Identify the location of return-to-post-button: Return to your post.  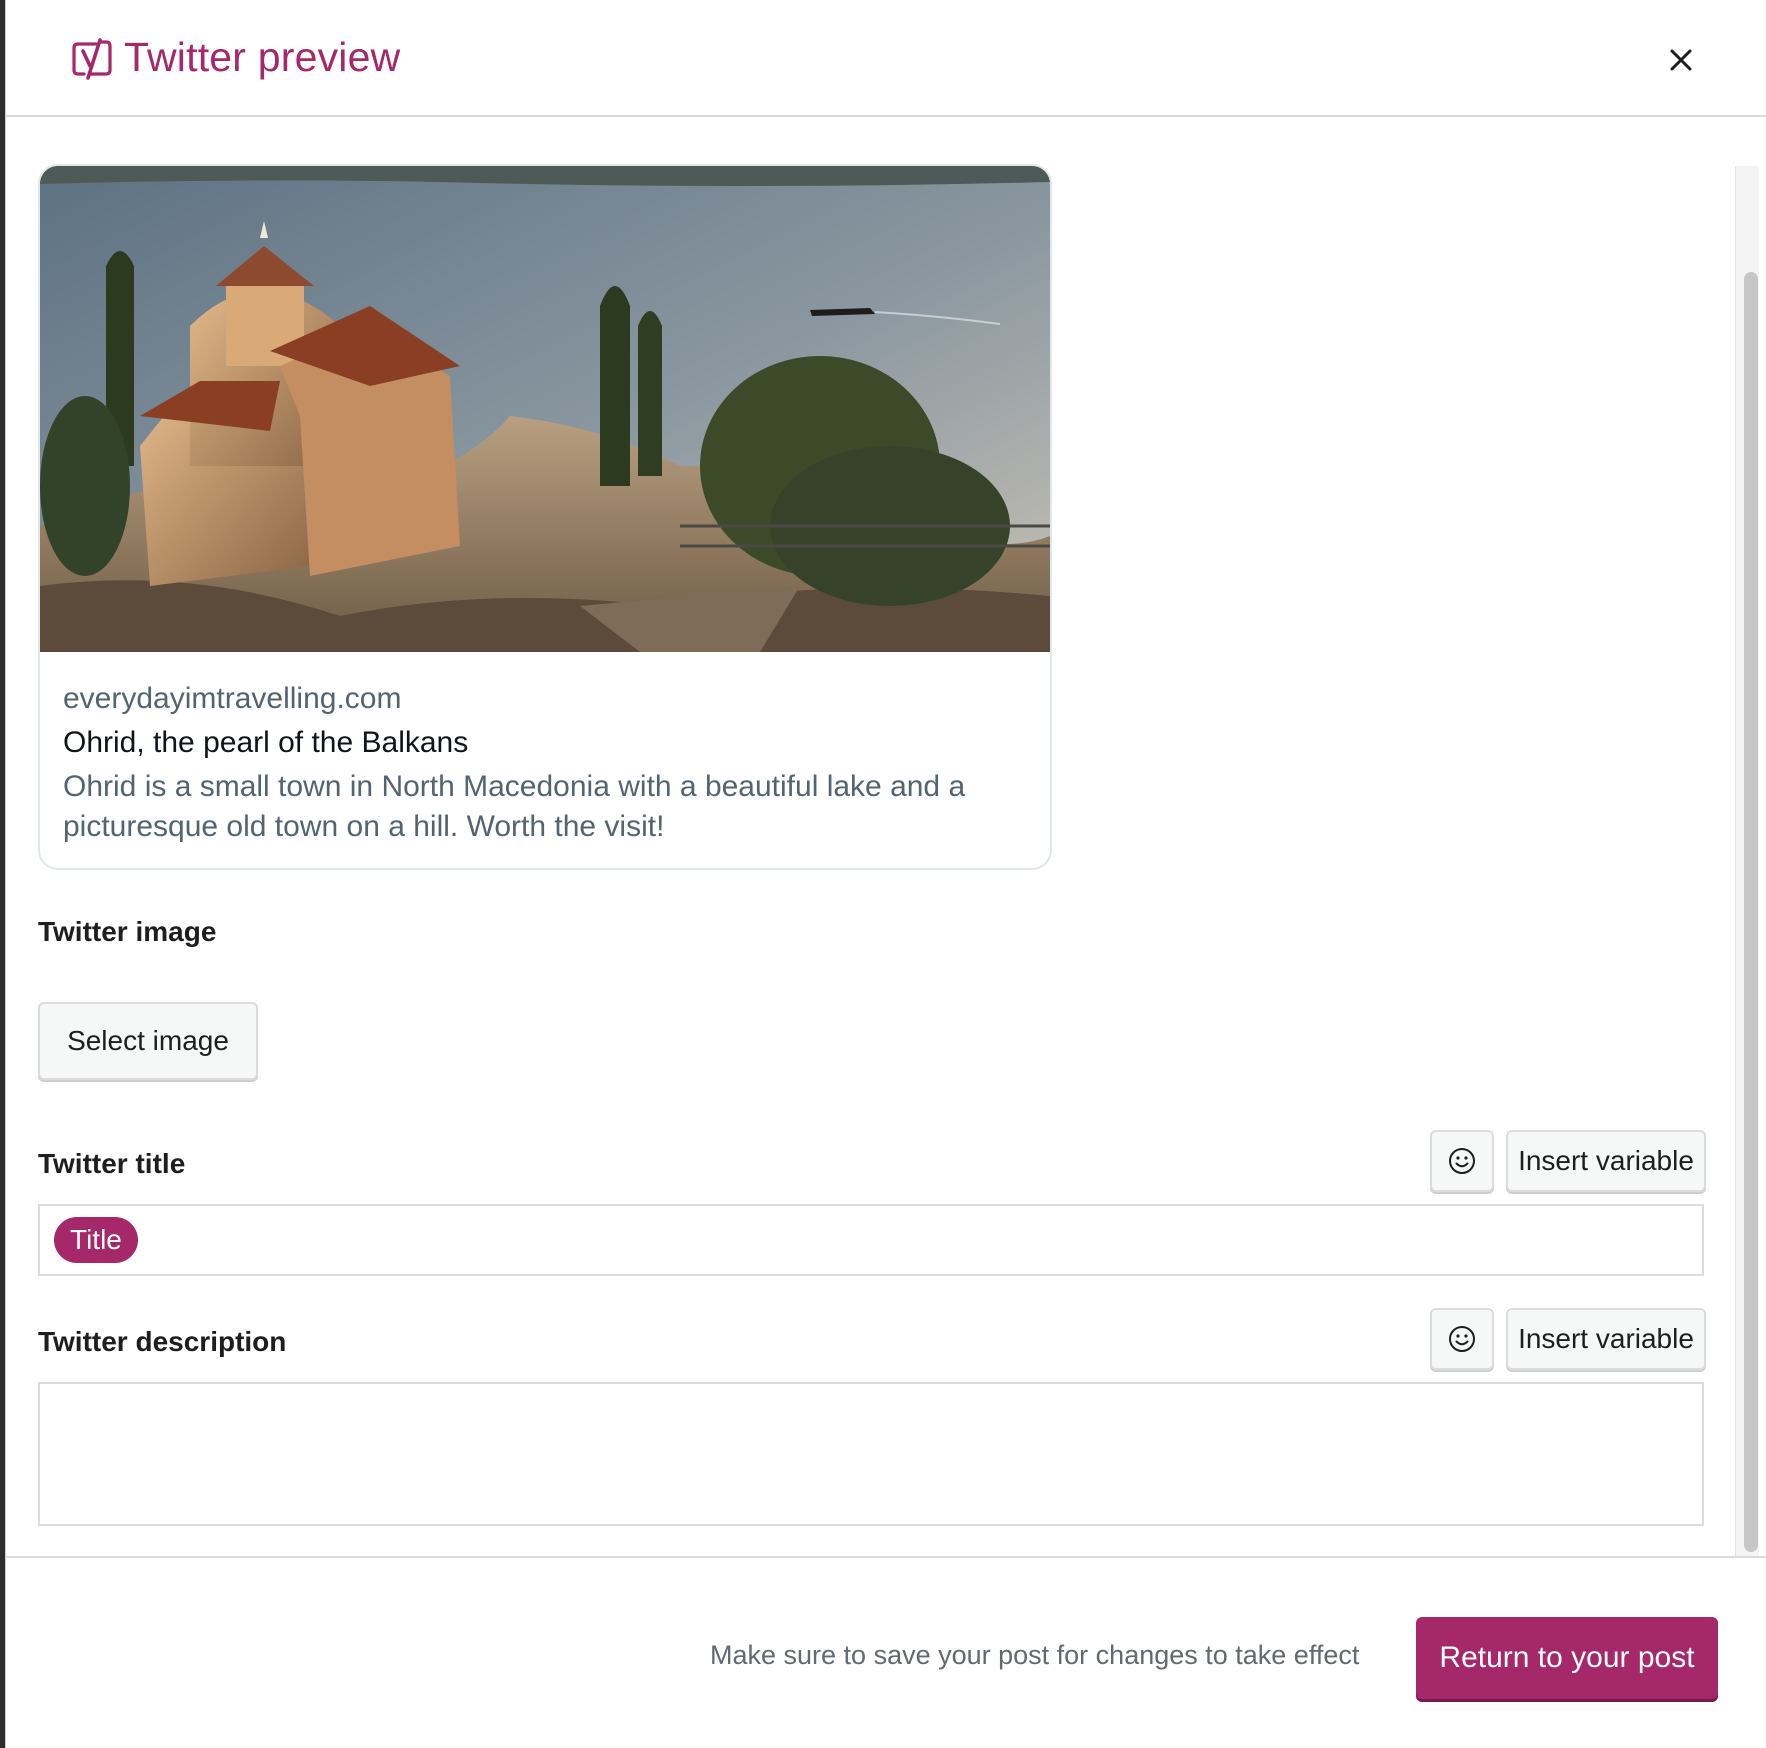
(1567, 1658).